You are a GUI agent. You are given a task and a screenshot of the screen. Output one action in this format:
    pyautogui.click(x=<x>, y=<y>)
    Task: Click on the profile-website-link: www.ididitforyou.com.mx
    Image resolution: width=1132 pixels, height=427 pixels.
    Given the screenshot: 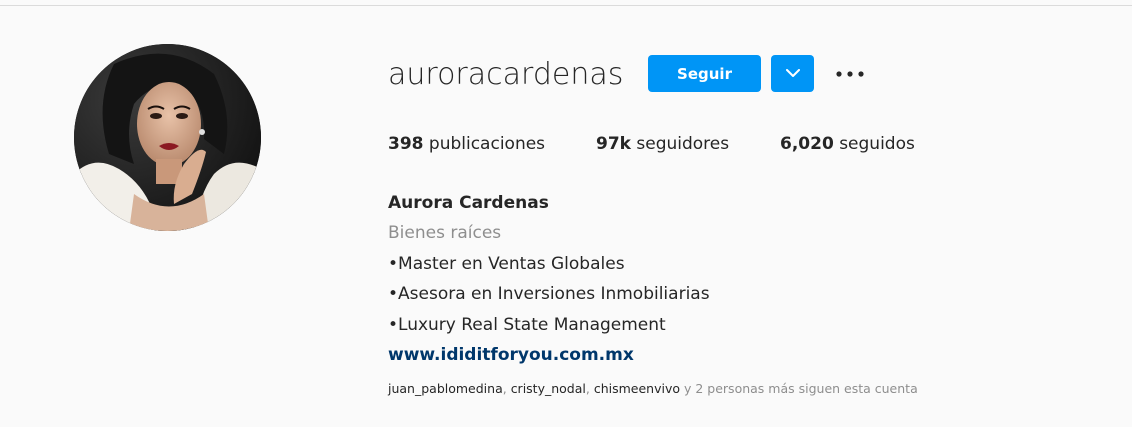 What is the action you would take?
    pyautogui.click(x=549, y=355)
    